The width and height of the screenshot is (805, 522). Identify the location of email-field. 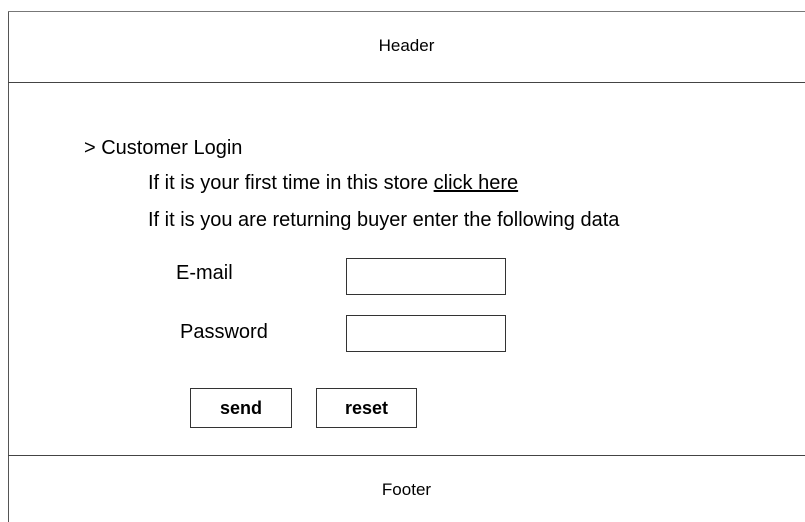
(426, 276).